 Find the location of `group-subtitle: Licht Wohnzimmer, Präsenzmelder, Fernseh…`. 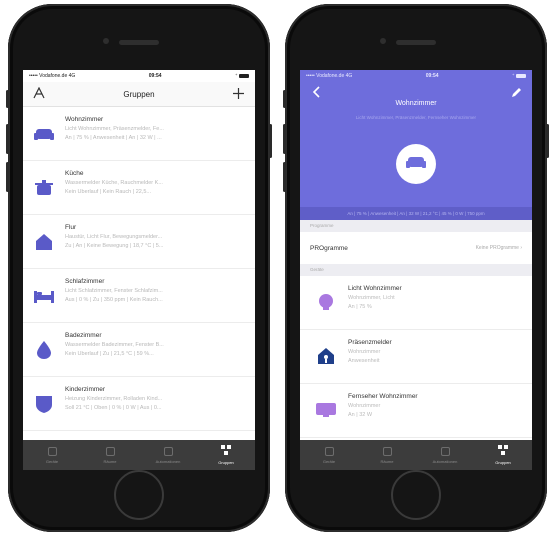

group-subtitle: Licht Wohnzimmer, Präsenzmelder, Fernseh… is located at coordinates (416, 117).